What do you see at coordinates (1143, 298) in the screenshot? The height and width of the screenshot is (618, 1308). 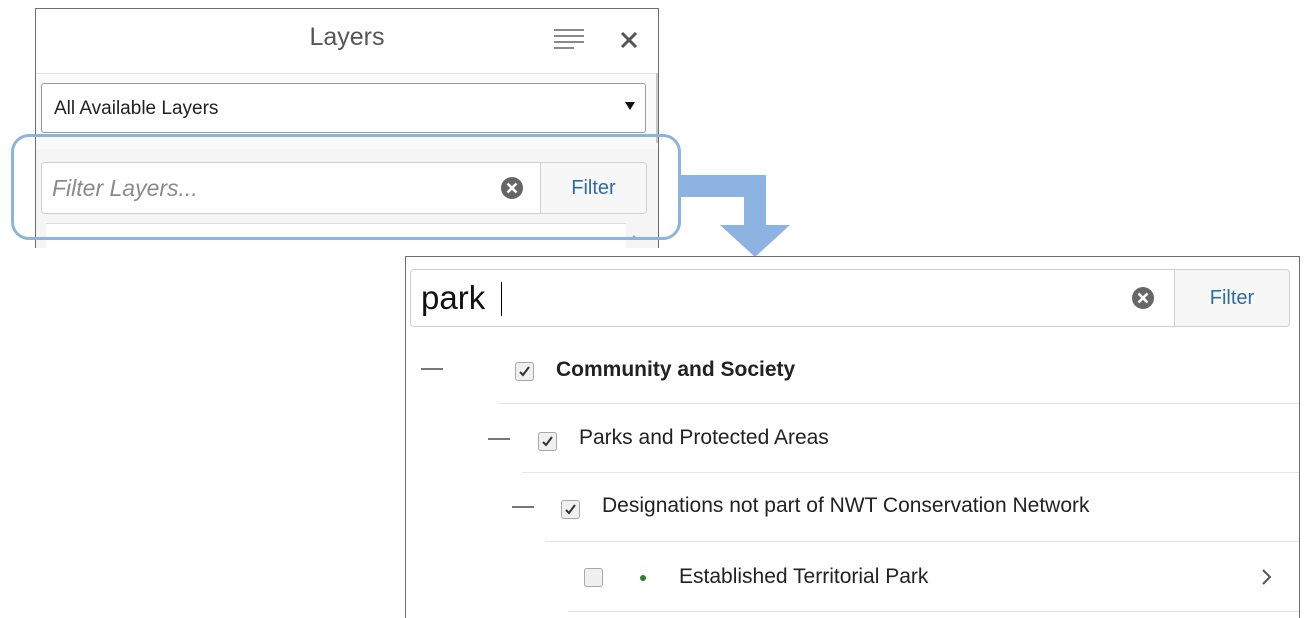 I see `clear-circle-icon` at bounding box center [1143, 298].